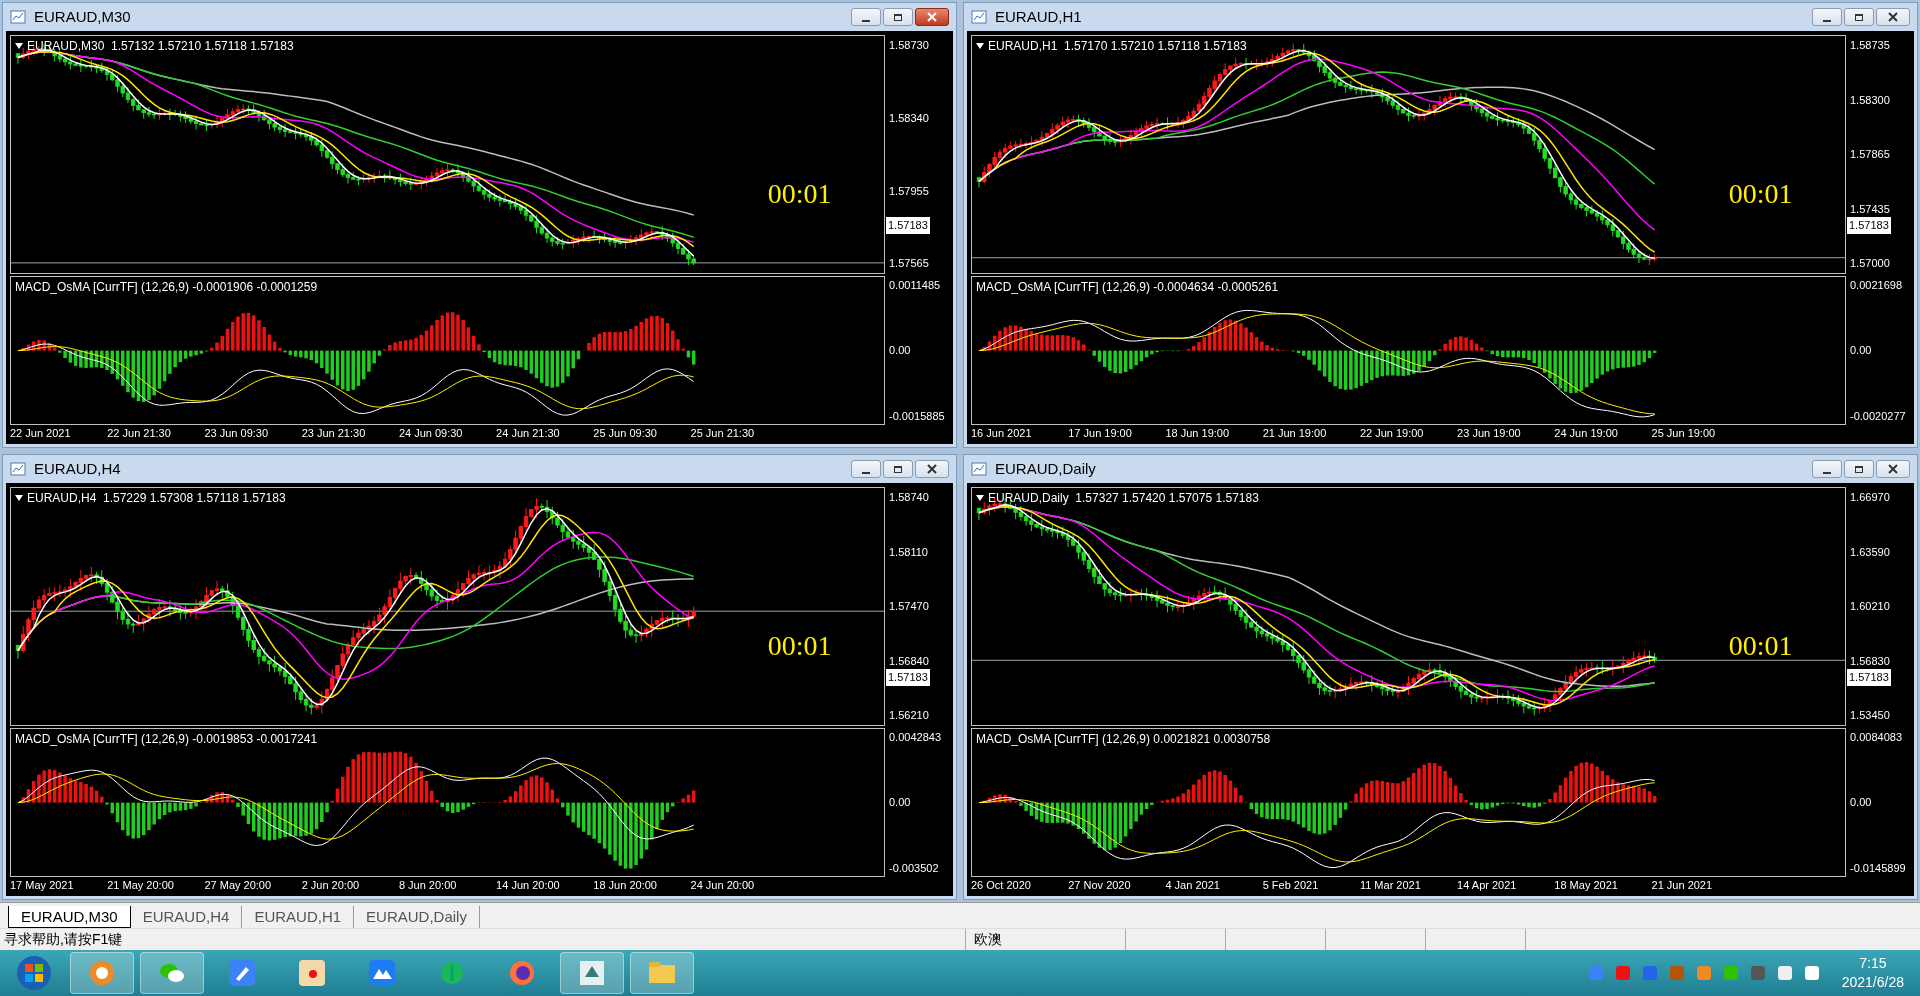  What do you see at coordinates (625, 433) in the screenshot?
I see `time-axis-label: 25 Jun 09:30` at bounding box center [625, 433].